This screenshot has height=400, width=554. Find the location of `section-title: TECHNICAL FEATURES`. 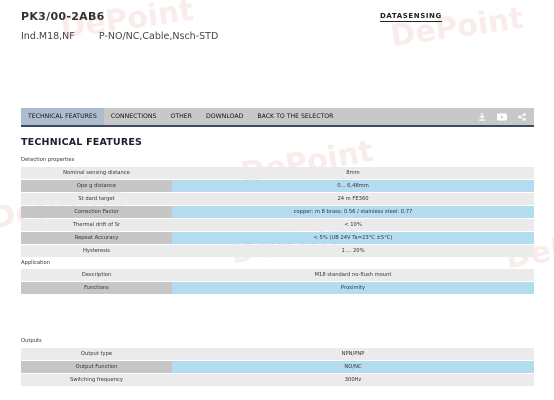

section-title: TECHNICAL FEATURES is located at coordinates (82, 142).